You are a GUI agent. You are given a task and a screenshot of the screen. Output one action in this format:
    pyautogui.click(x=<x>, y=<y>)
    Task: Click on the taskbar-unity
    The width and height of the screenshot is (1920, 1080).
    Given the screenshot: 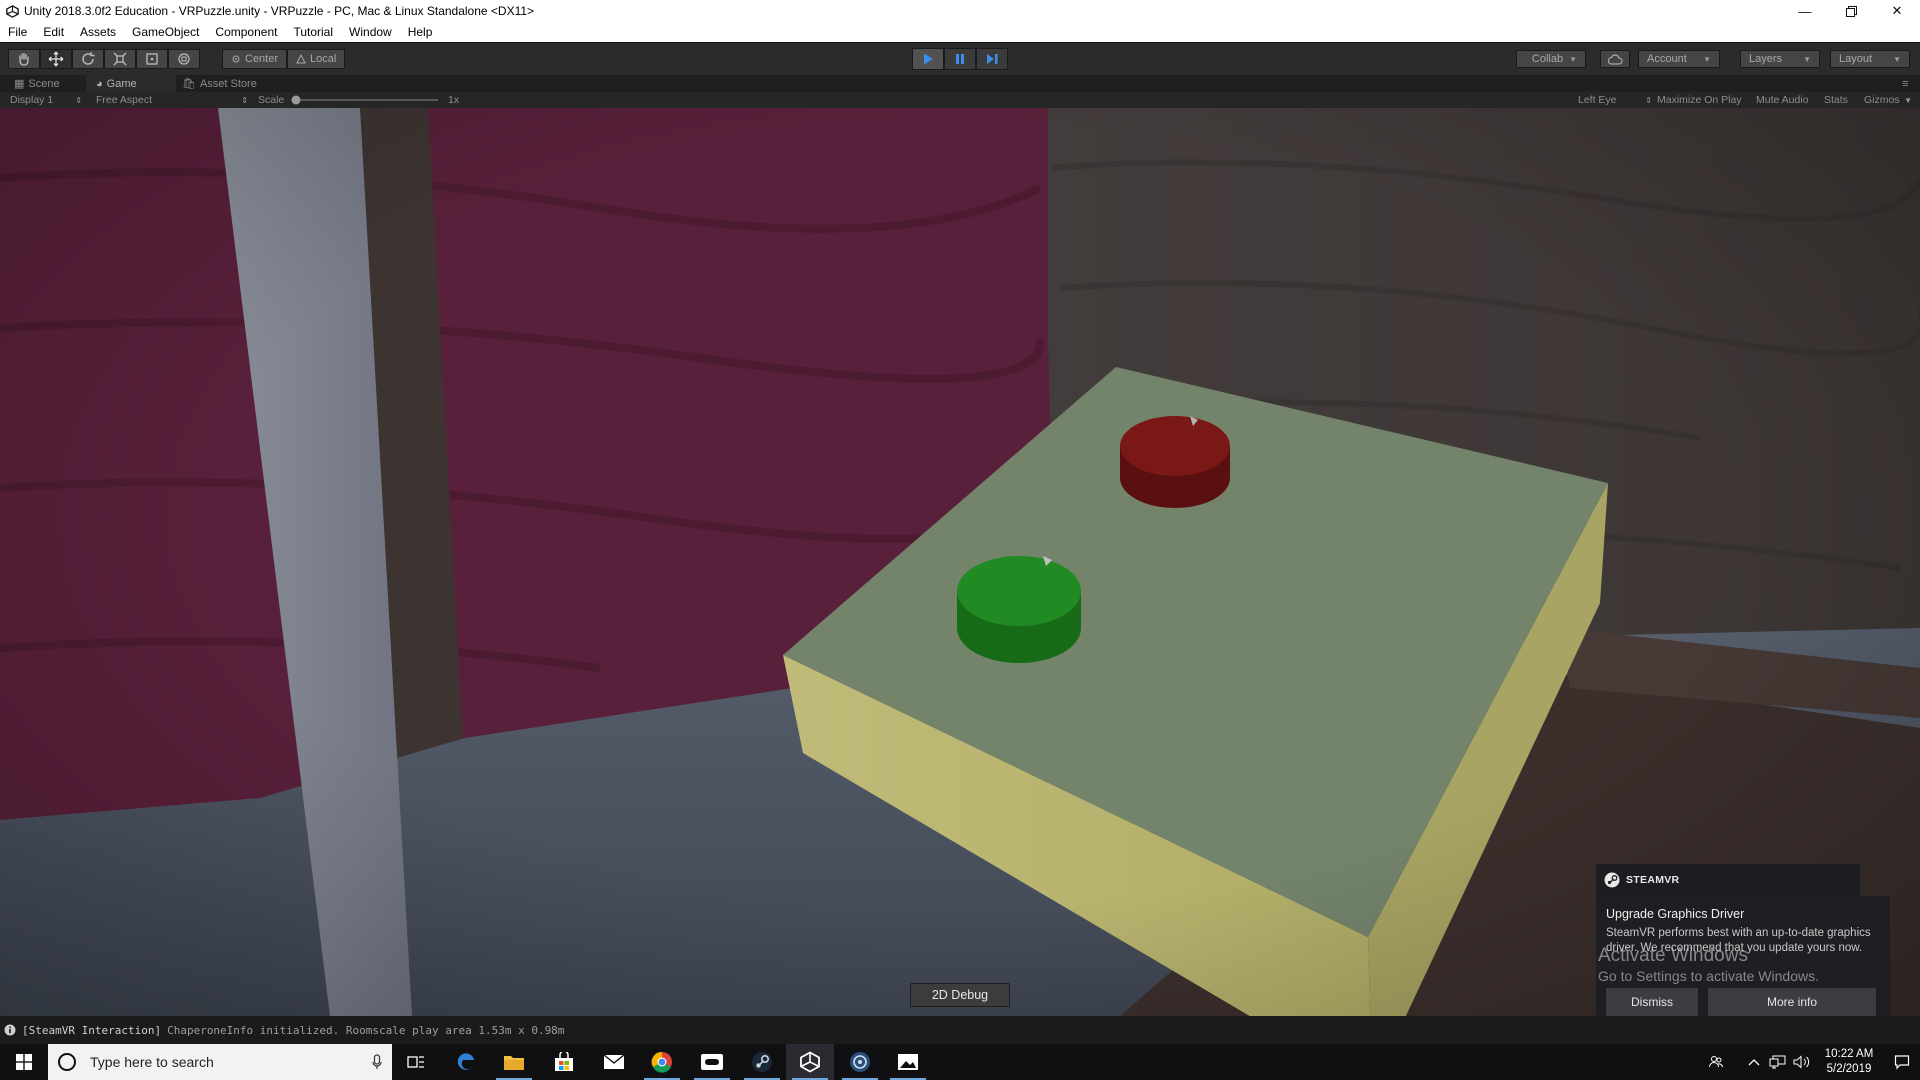 What is the action you would take?
    pyautogui.click(x=810, y=1062)
    